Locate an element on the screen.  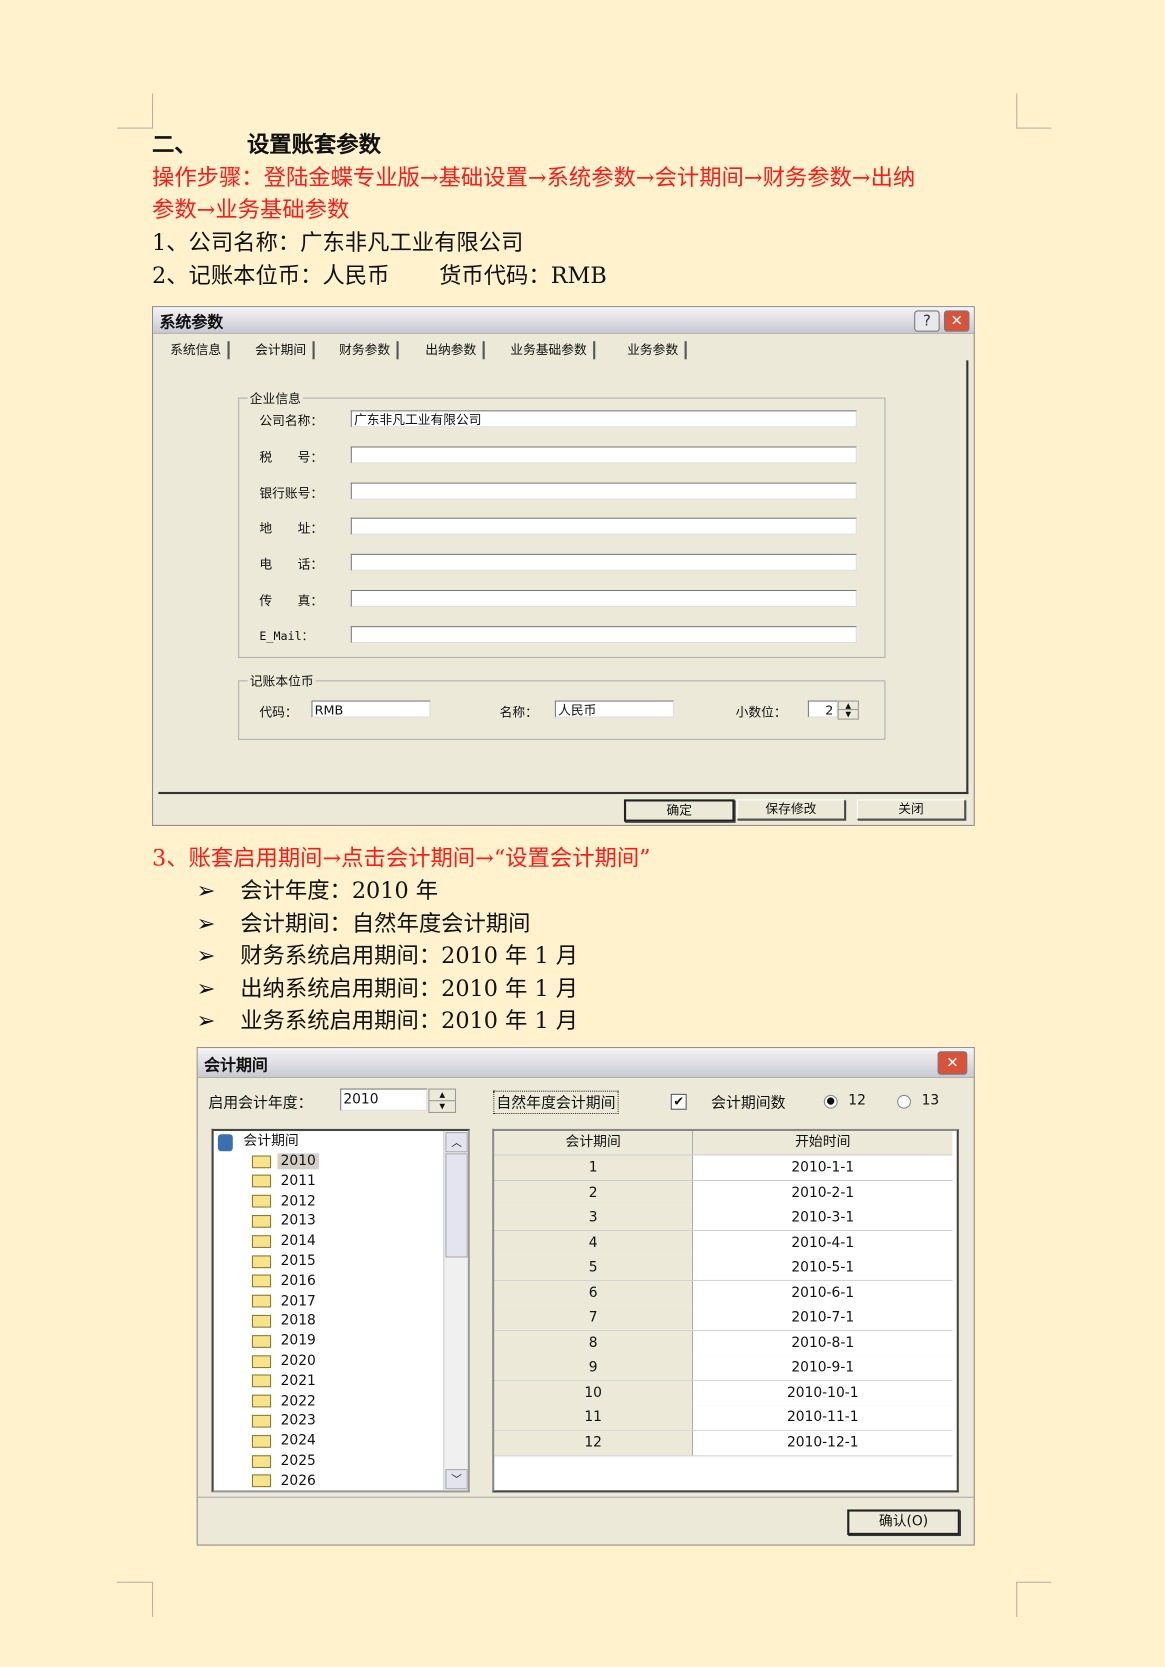
natural-year-checkbox: ✔ is located at coordinates (678, 1101).